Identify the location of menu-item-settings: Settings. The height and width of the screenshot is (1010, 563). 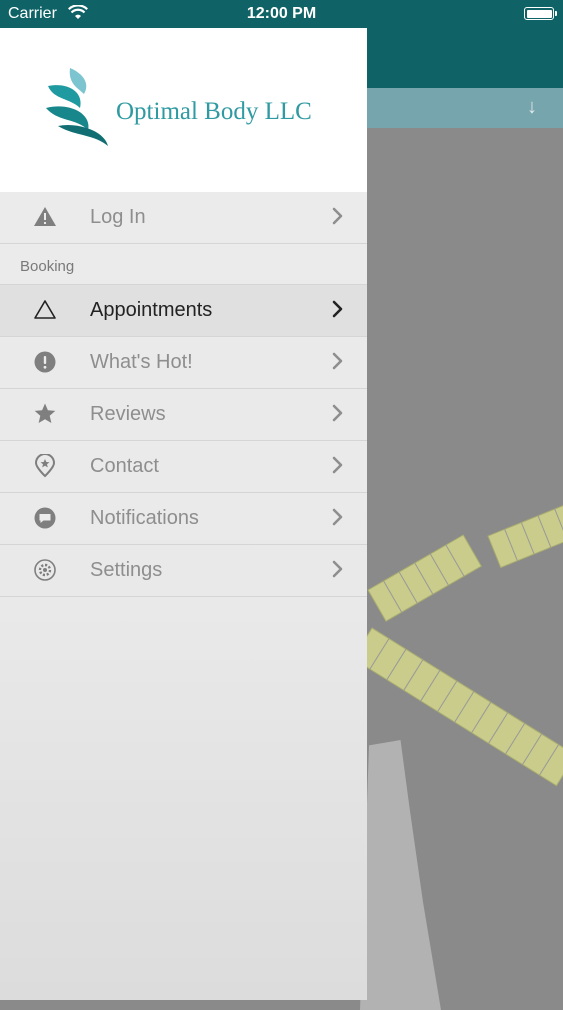
(183, 571).